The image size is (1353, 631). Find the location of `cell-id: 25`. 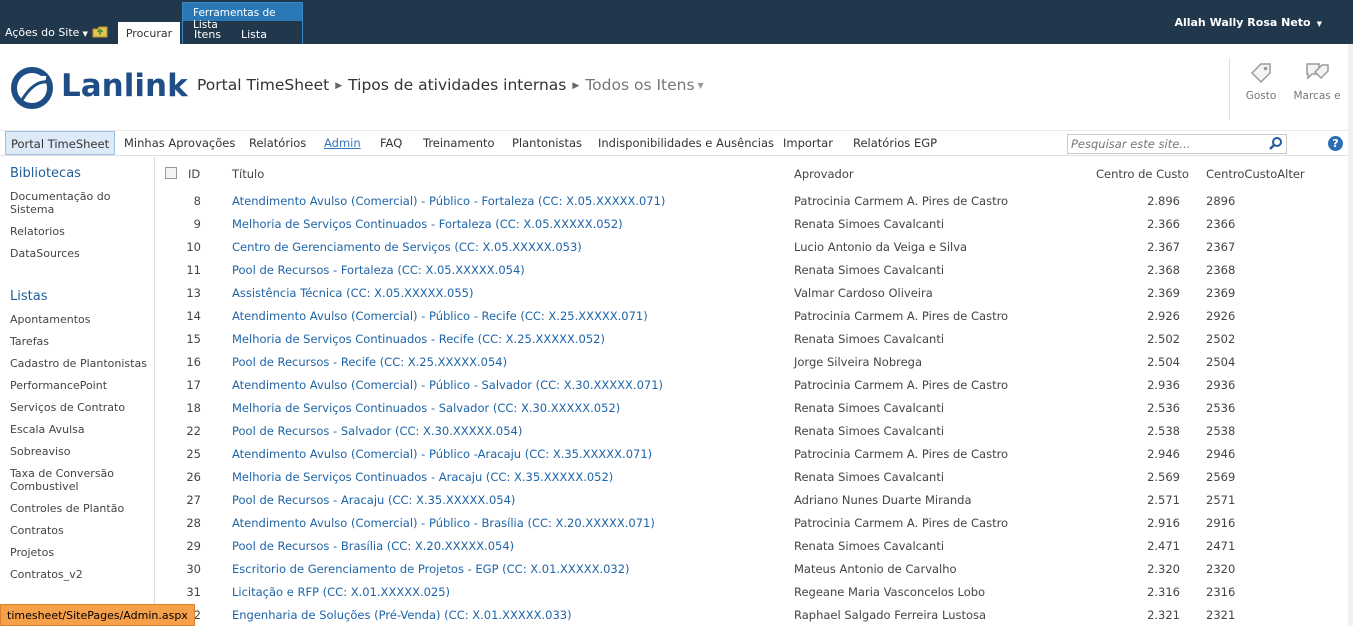

cell-id: 25 is located at coordinates (193, 454).